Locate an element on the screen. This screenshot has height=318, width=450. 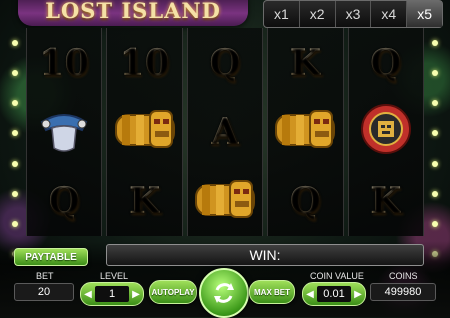
left-light-strip is located at coordinates (15, 148).